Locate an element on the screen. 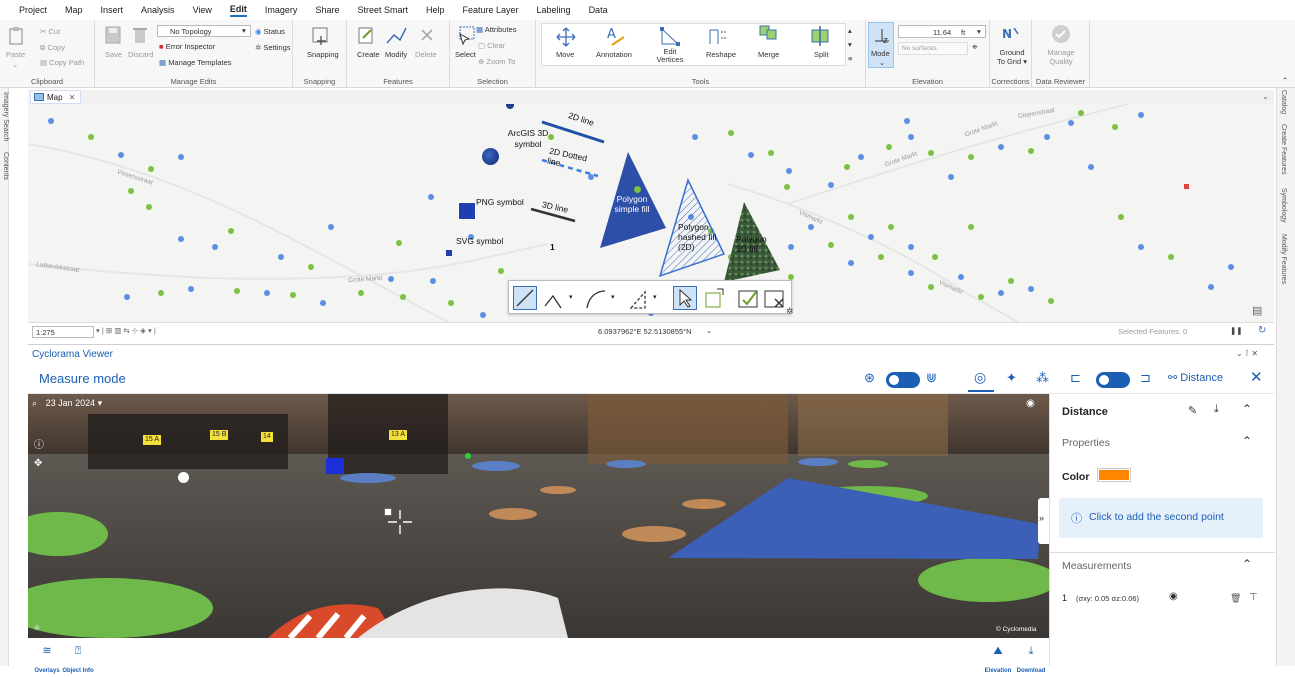 This screenshot has width=1295, height=677. network-icon: ⁂ is located at coordinates (1042, 378).